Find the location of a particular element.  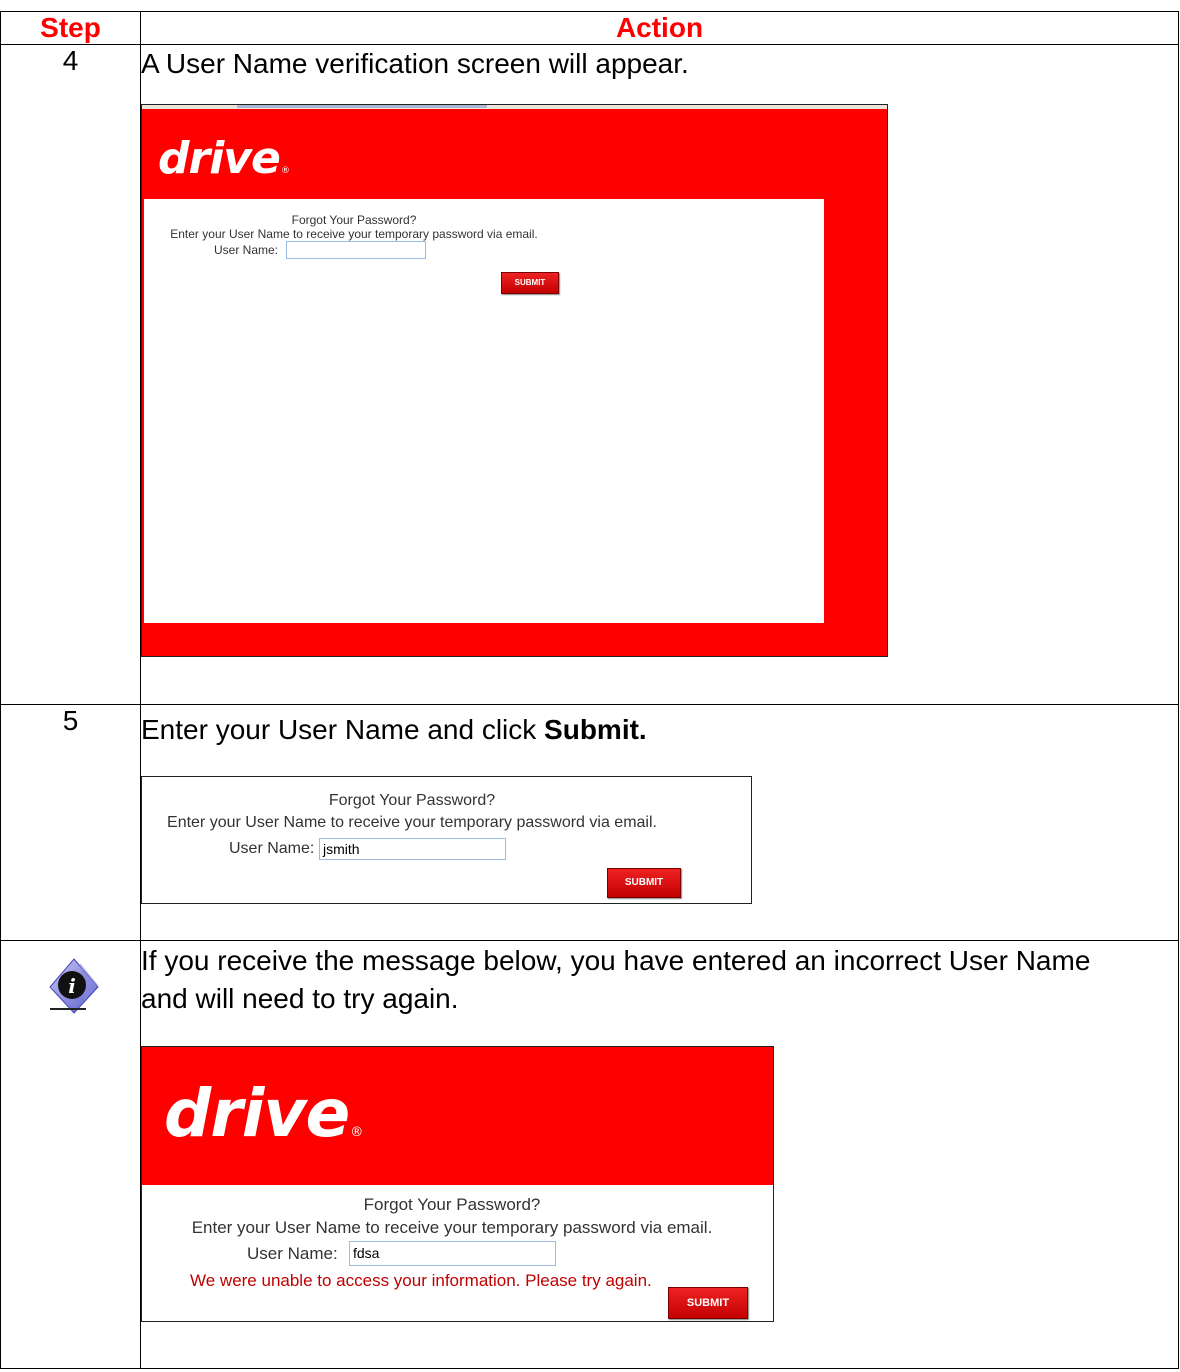

brand-header: drive® is located at coordinates (457, 1116).